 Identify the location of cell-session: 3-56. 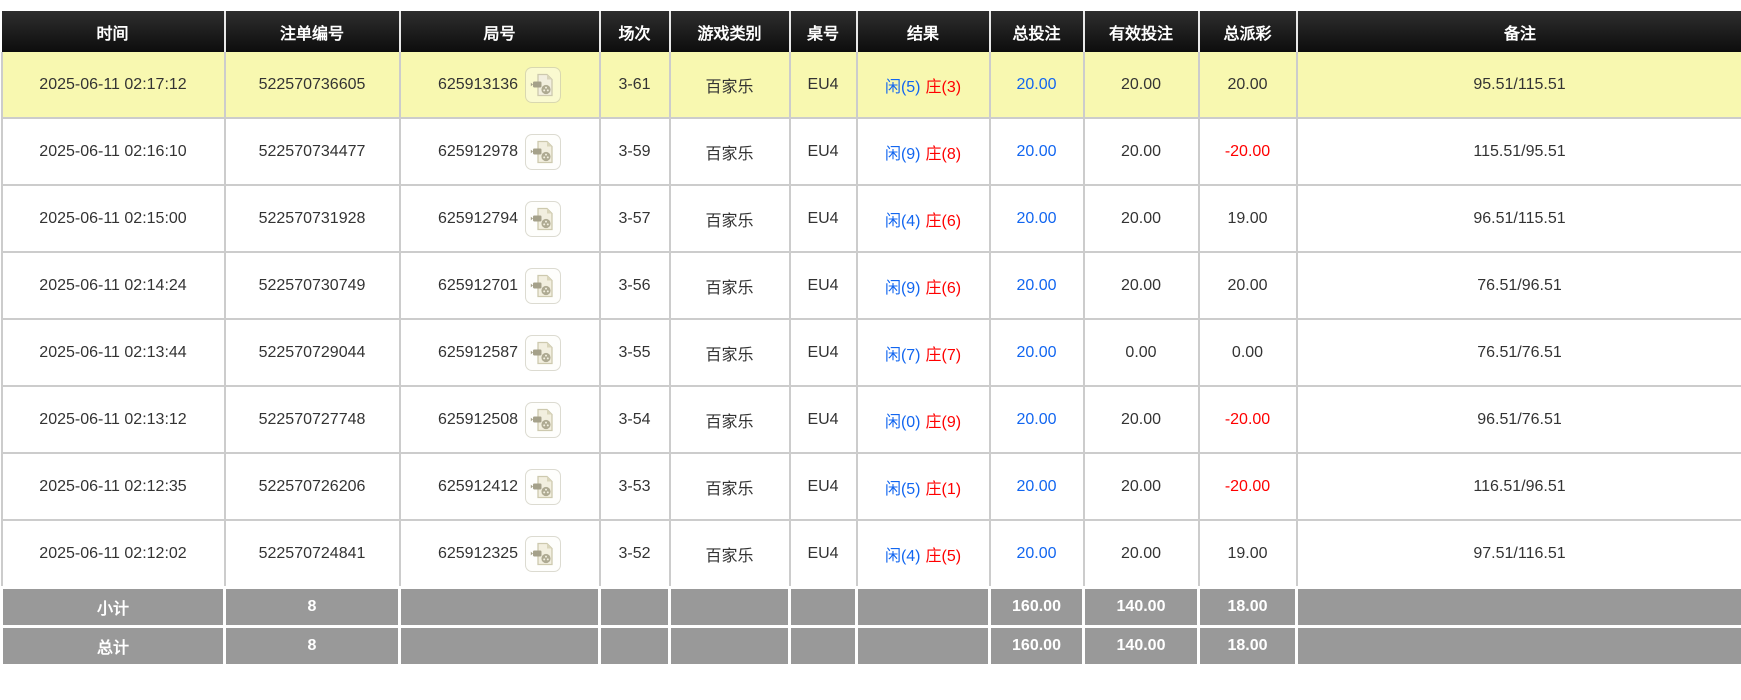
(635, 285).